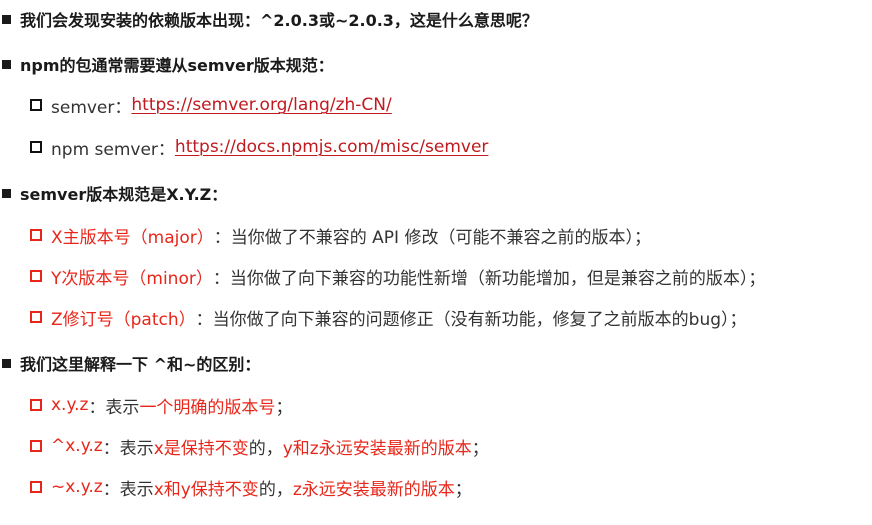  I want to click on difference-heading-text: 我们这里解释一下 ^和~的区别：, so click(140, 364).